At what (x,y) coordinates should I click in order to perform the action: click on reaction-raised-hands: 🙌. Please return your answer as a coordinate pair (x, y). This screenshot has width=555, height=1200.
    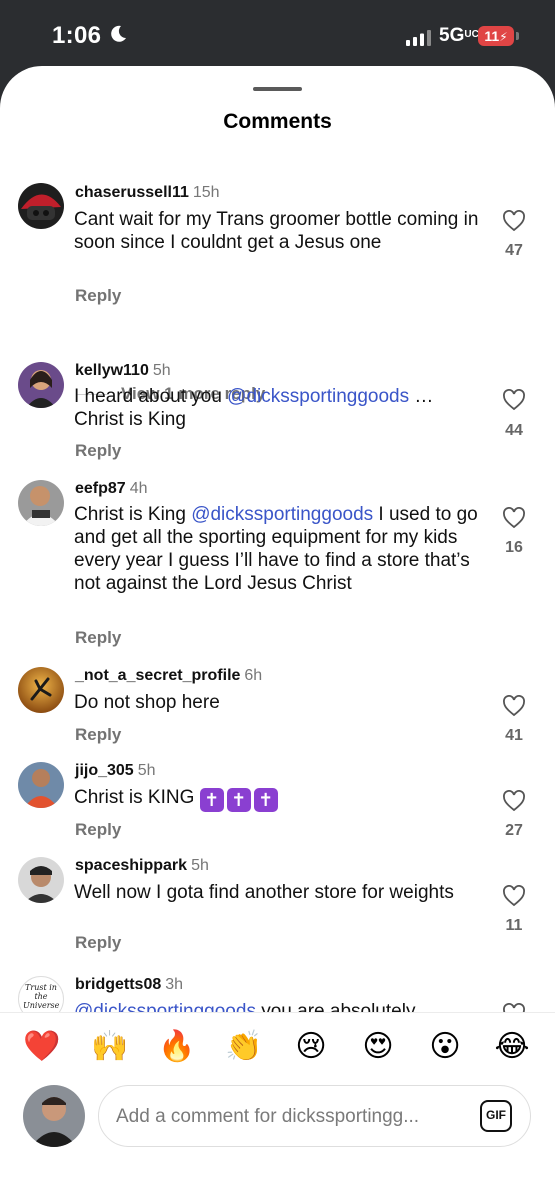
    Looking at the image, I should click on (110, 1047).